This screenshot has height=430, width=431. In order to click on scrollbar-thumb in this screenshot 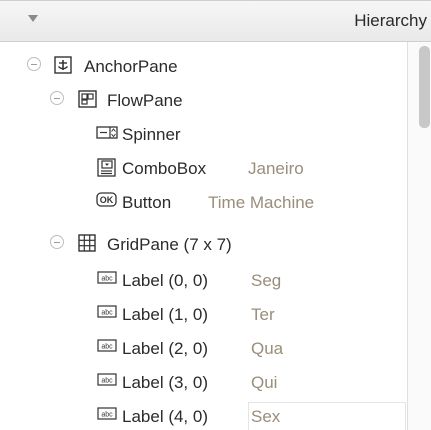, I will do `click(424, 87)`.